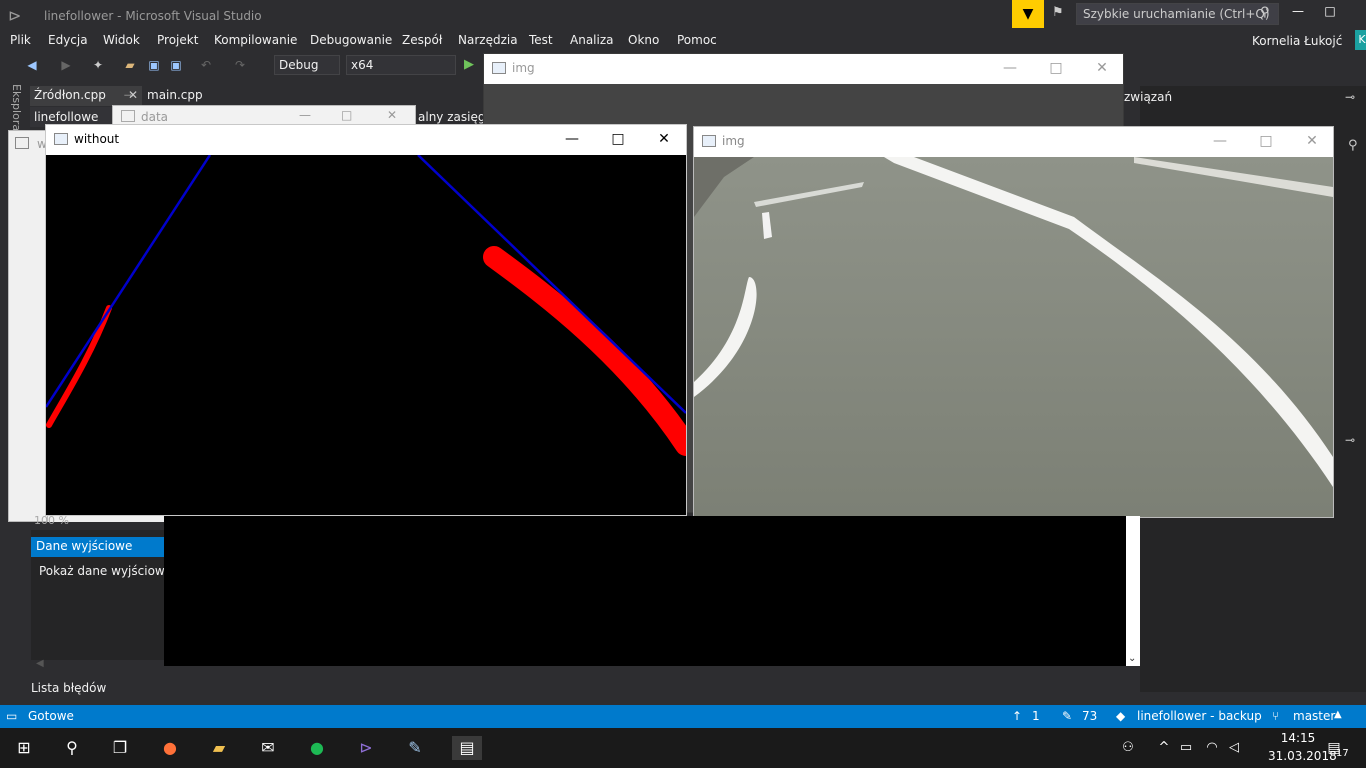 The width and height of the screenshot is (1366, 768). I want to click on paint-icon: ✎, so click(415, 748).